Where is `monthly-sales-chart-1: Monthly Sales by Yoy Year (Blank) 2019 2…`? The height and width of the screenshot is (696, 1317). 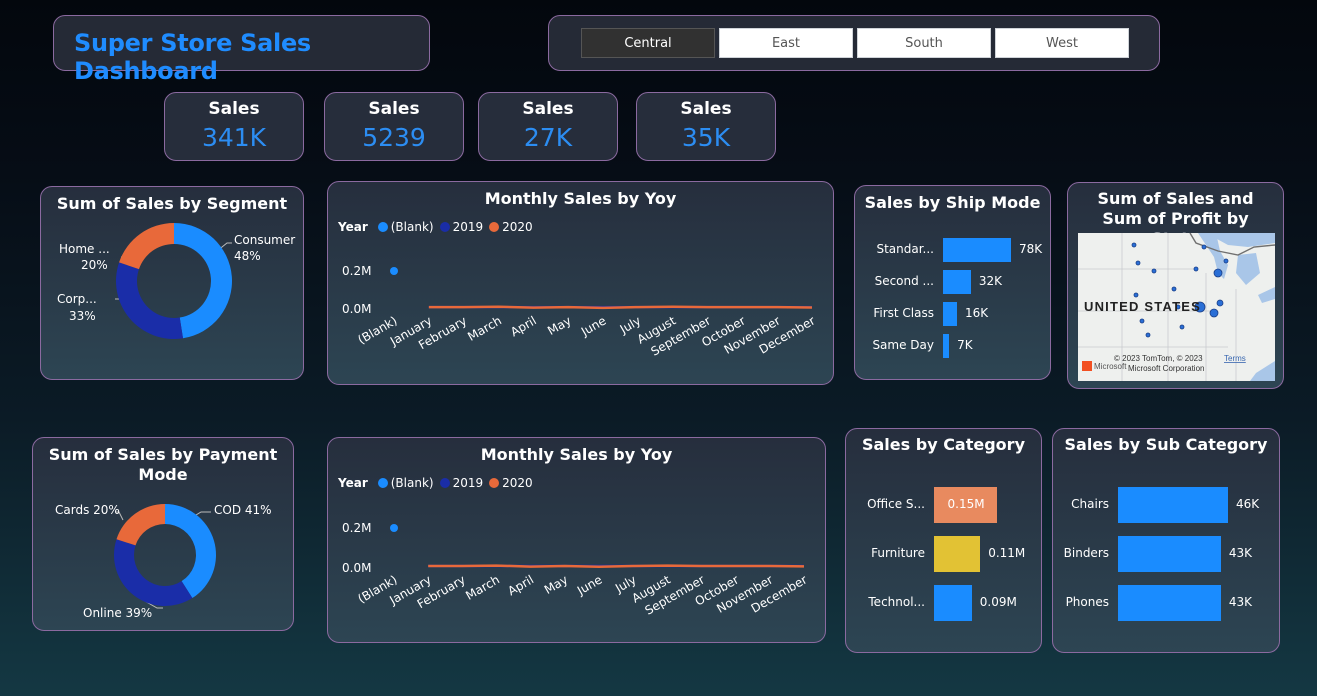
monthly-sales-chart-1: Monthly Sales by Yoy Year (Blank) 2019 2… is located at coordinates (580, 283).